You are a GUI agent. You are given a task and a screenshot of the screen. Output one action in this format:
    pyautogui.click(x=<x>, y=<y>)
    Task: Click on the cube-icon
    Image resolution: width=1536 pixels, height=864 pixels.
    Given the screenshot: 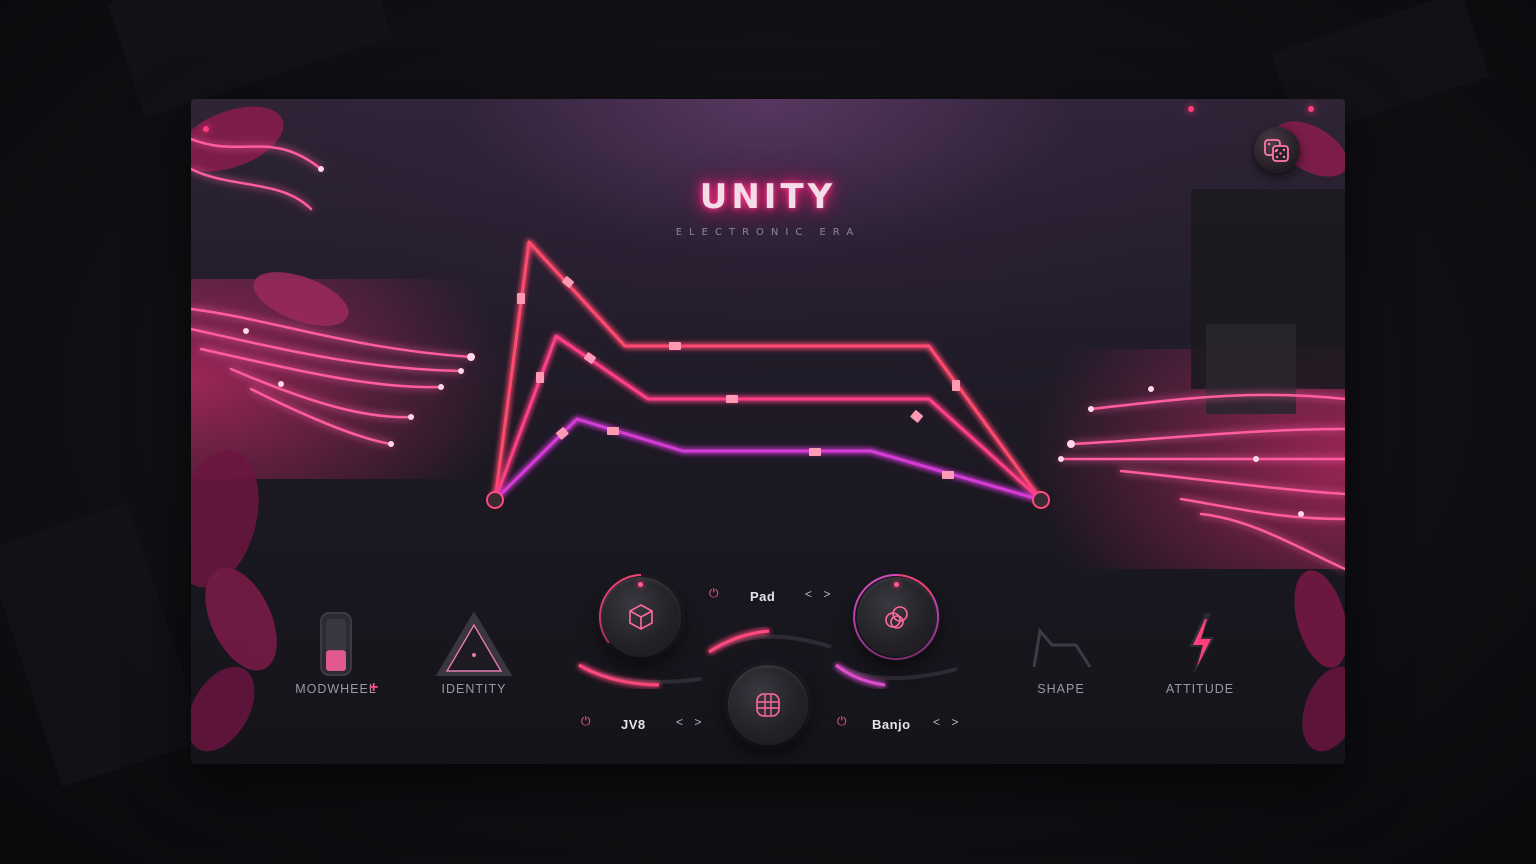 What is the action you would take?
    pyautogui.click(x=641, y=617)
    